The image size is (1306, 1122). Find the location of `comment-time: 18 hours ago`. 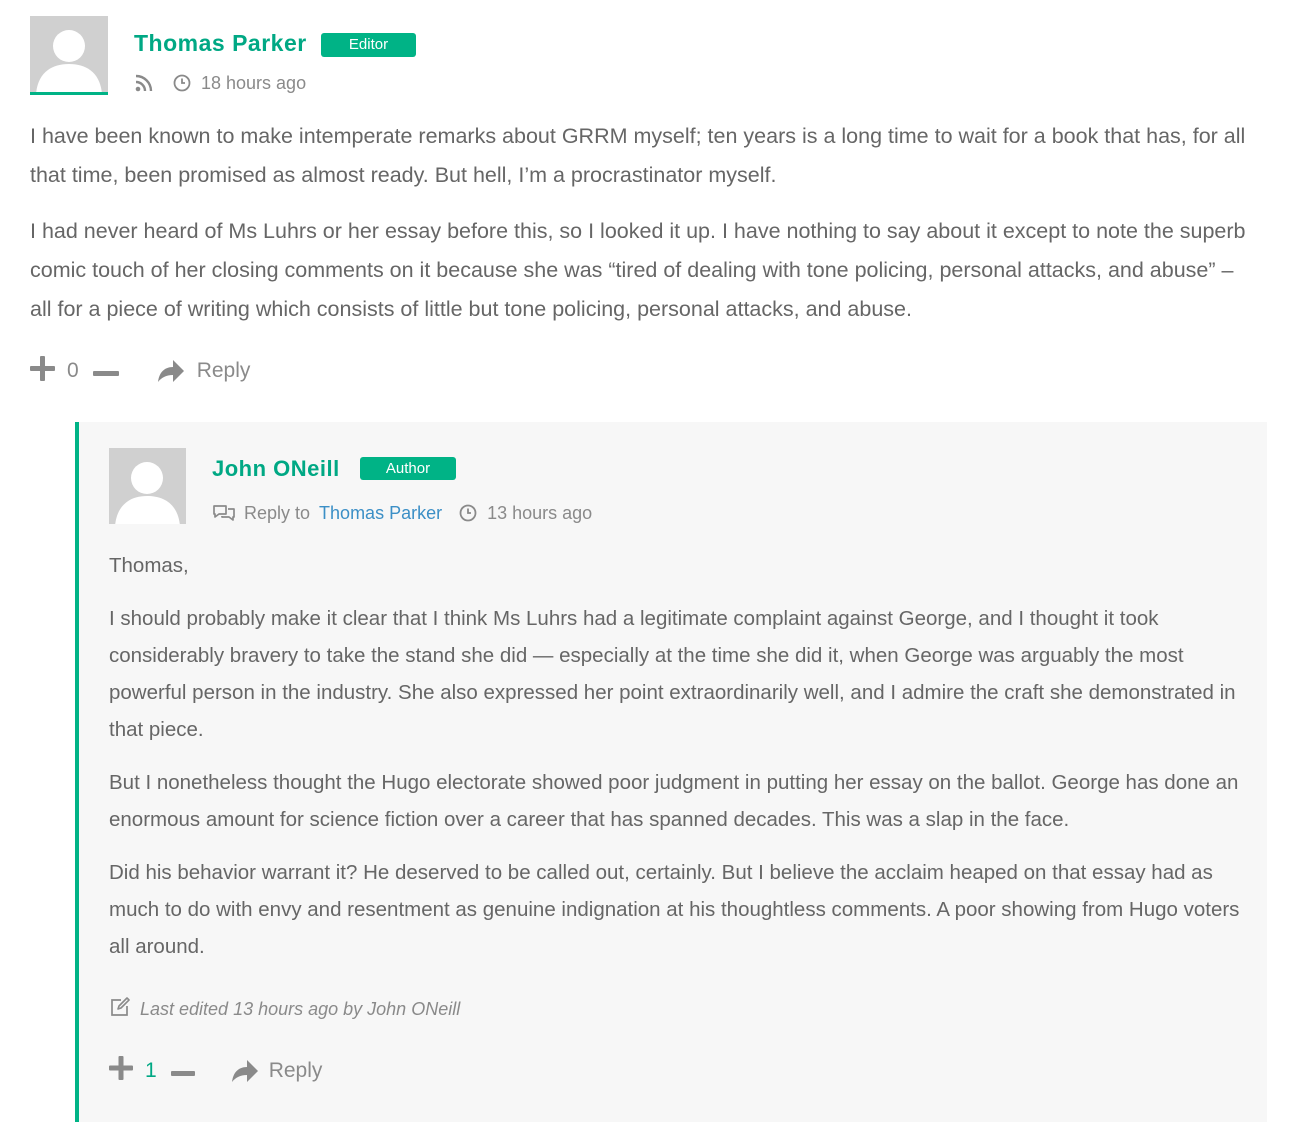

comment-time: 18 hours ago is located at coordinates (254, 82).